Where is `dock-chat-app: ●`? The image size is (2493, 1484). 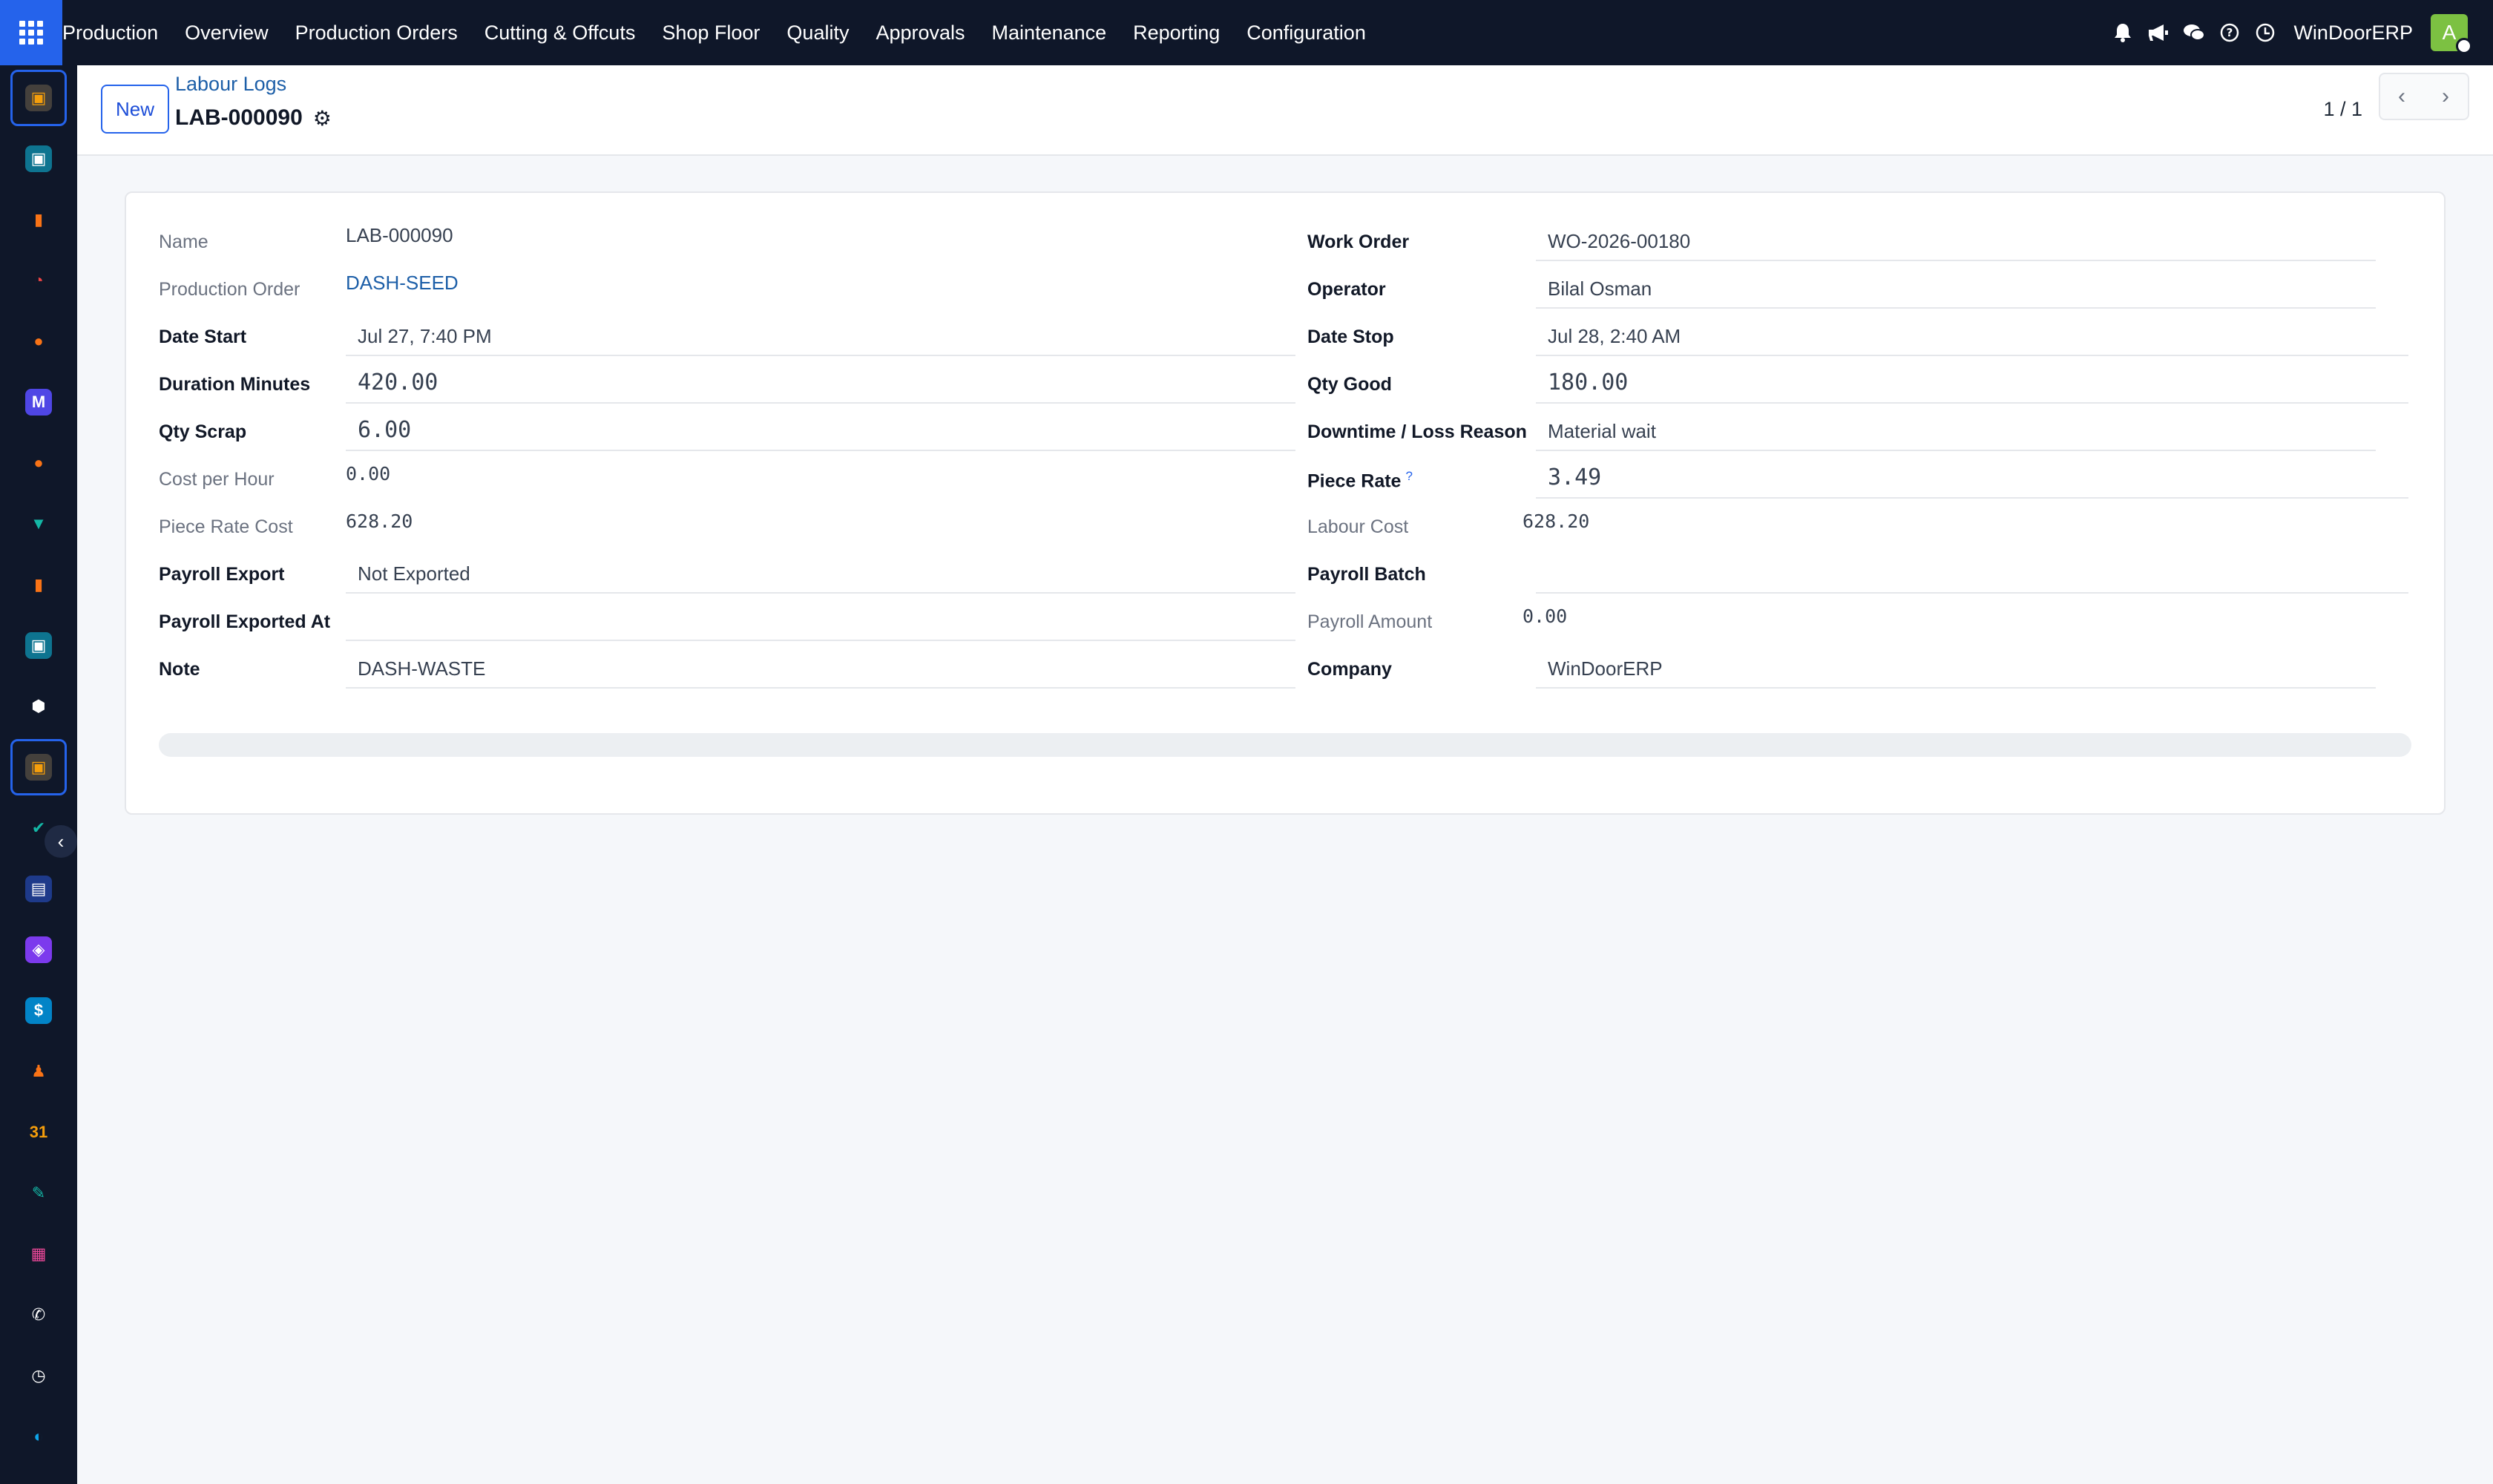
dock-chat-app: ● is located at coordinates (38, 463).